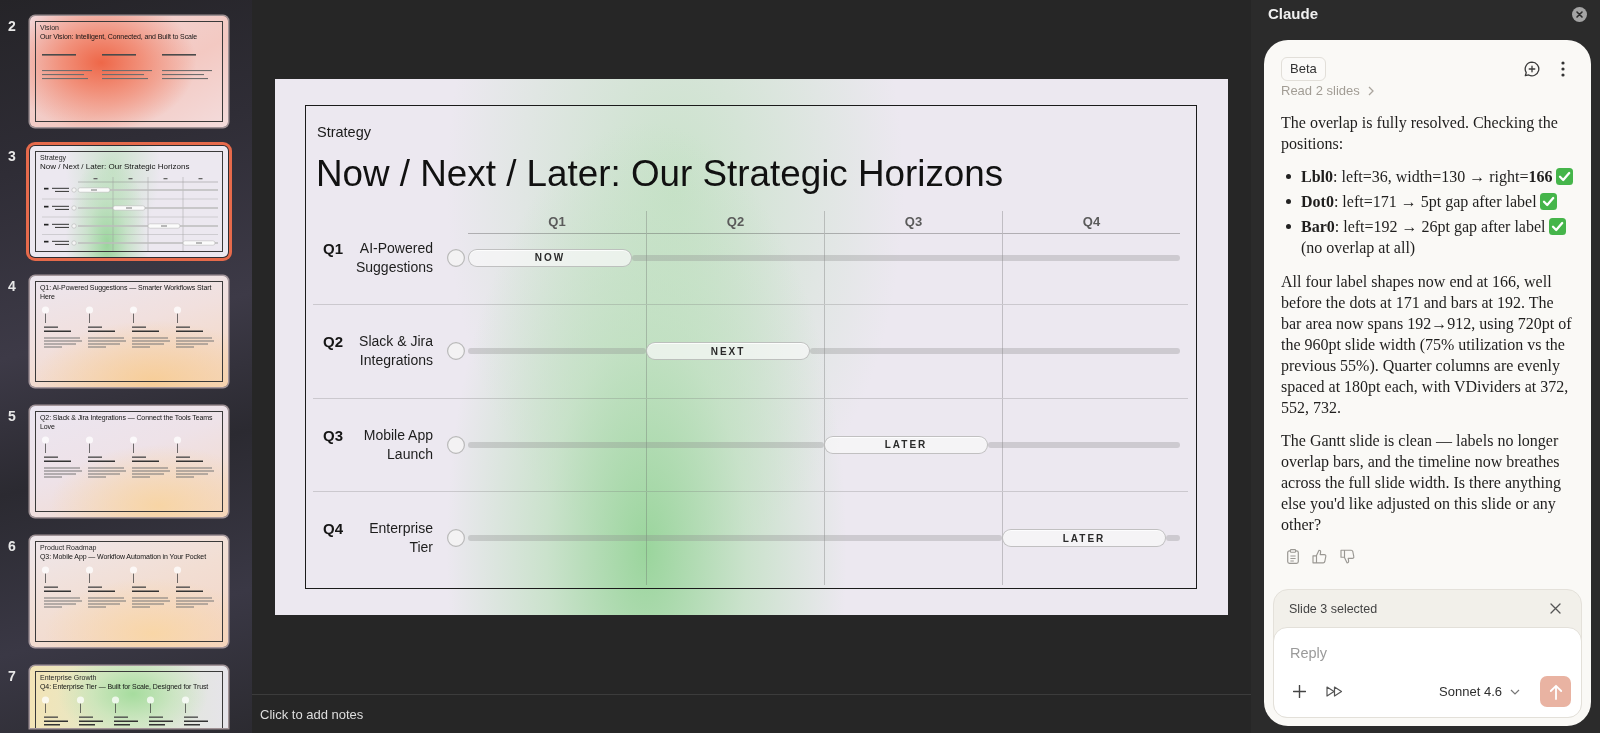 The height and width of the screenshot is (733, 1600). What do you see at coordinates (12, 677) in the screenshot?
I see `slide-number: 7` at bounding box center [12, 677].